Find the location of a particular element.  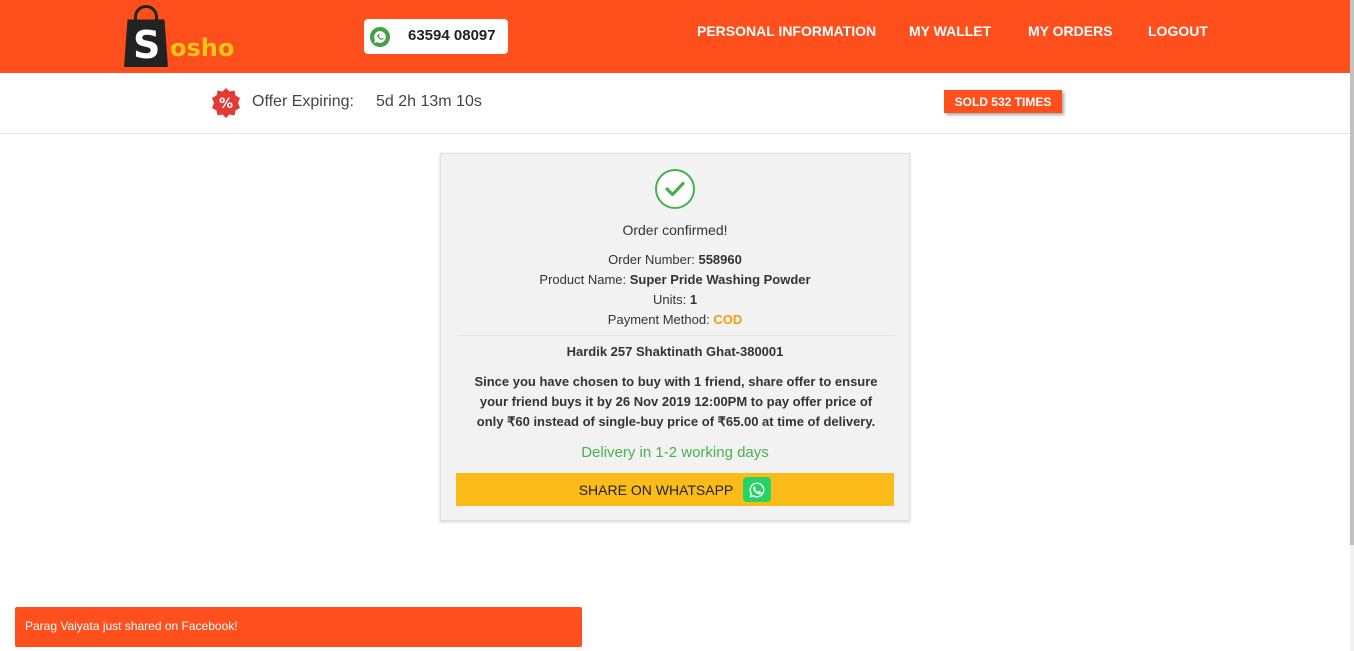

product-name-row: Product Name: Super Pride Washing Powder is located at coordinates (675, 279).